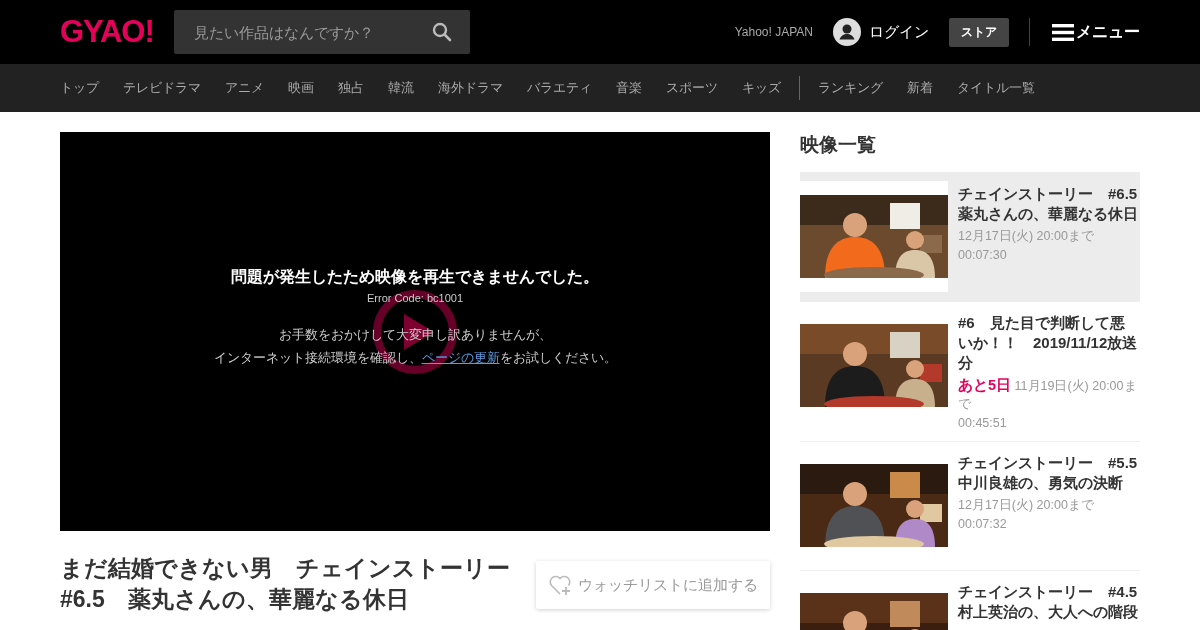  I want to click on store-button: ストア, so click(979, 32).